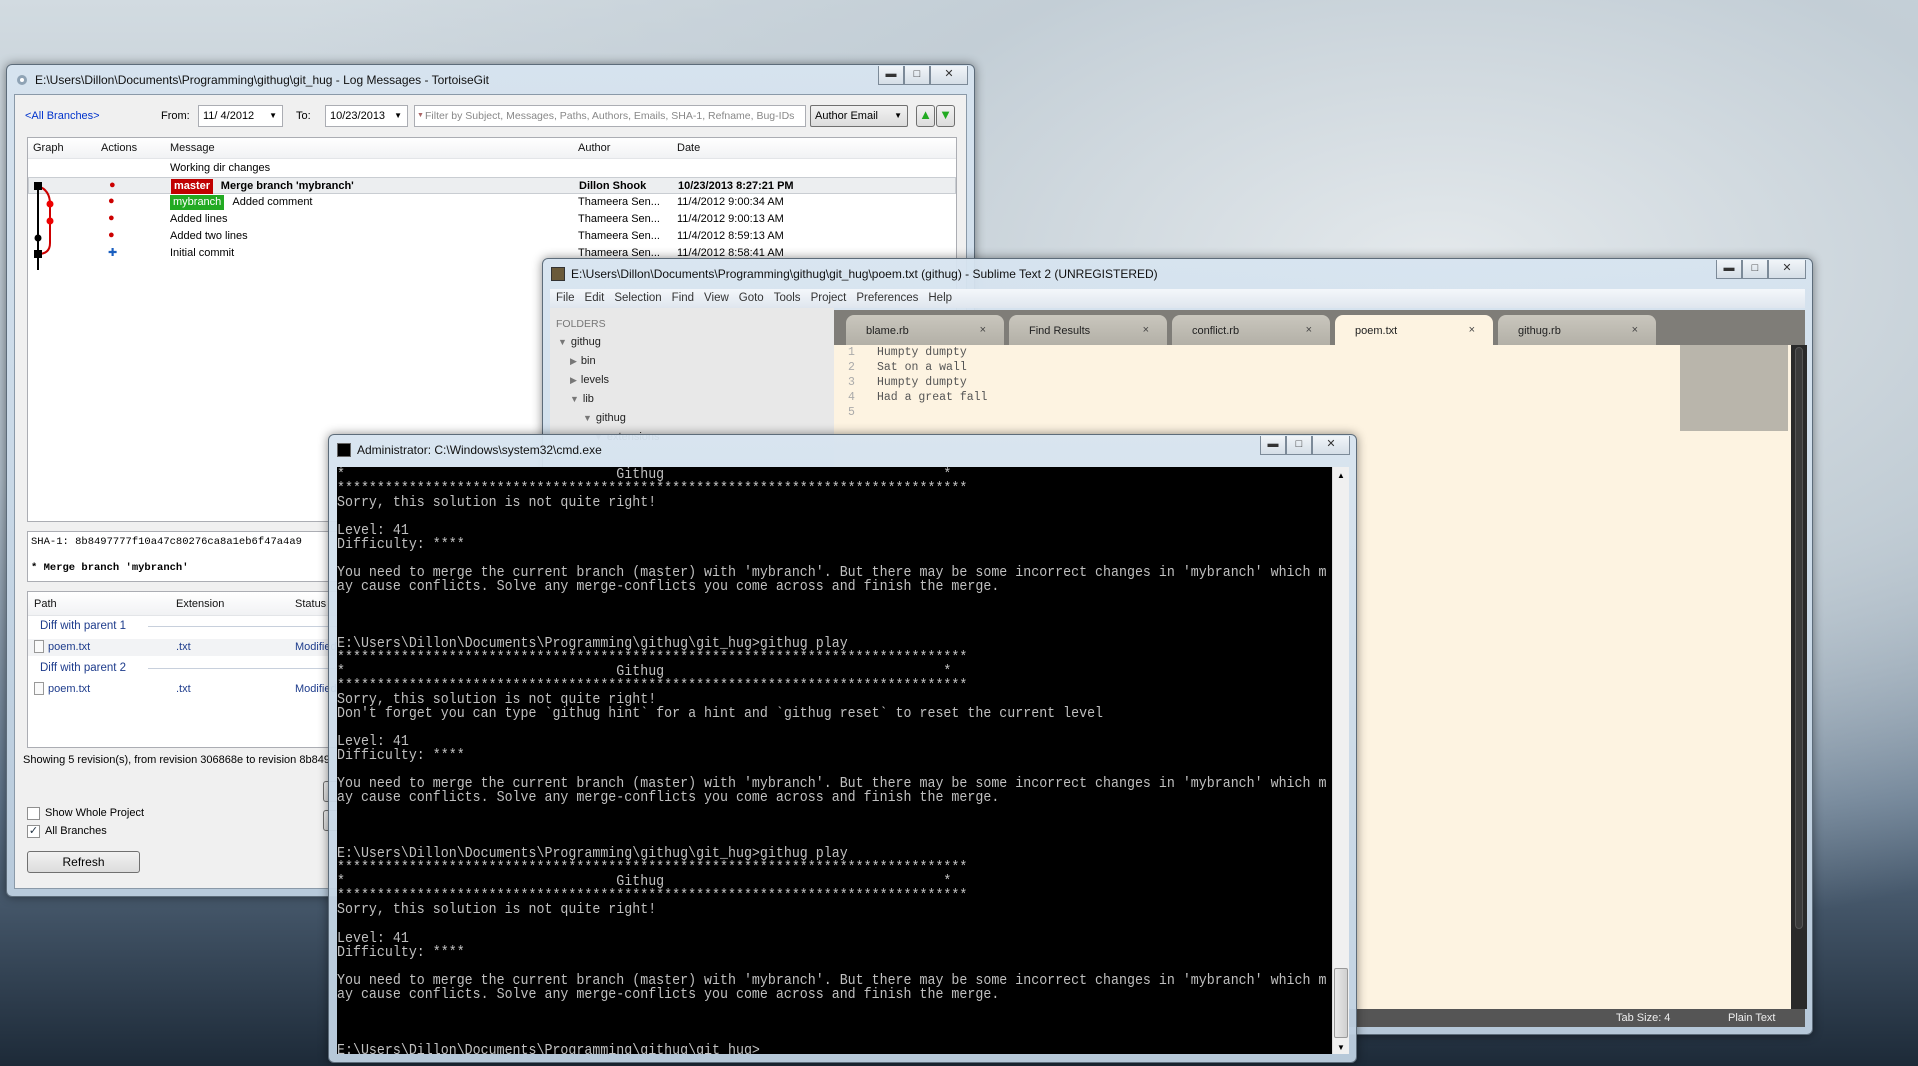 This screenshot has height=1066, width=1918. Describe the element at coordinates (1577, 330) in the screenshot. I see `tab-githug-rb: githug.rb ×` at that location.